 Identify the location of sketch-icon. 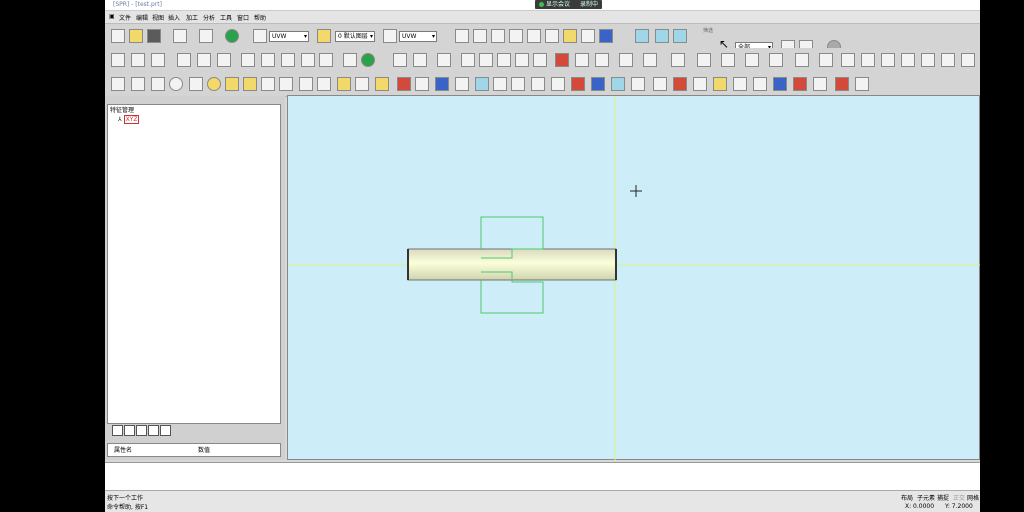
(118, 60).